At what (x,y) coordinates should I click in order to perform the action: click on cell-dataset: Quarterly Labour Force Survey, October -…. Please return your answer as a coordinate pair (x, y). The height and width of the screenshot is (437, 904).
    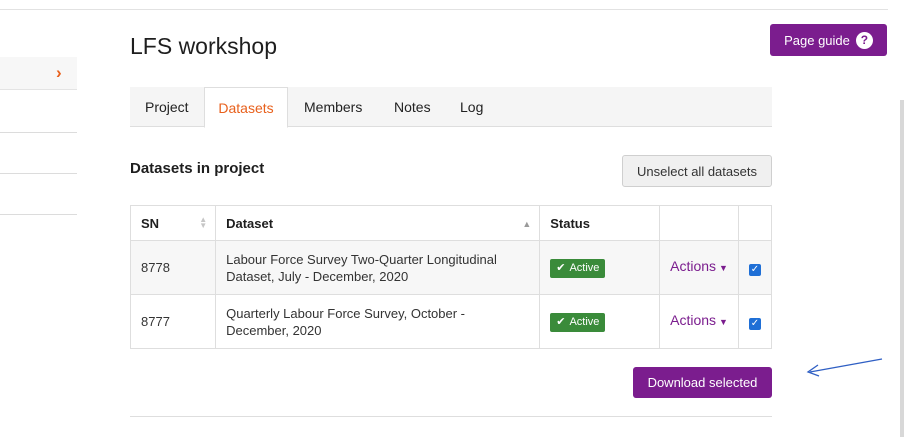
    Looking at the image, I should click on (378, 321).